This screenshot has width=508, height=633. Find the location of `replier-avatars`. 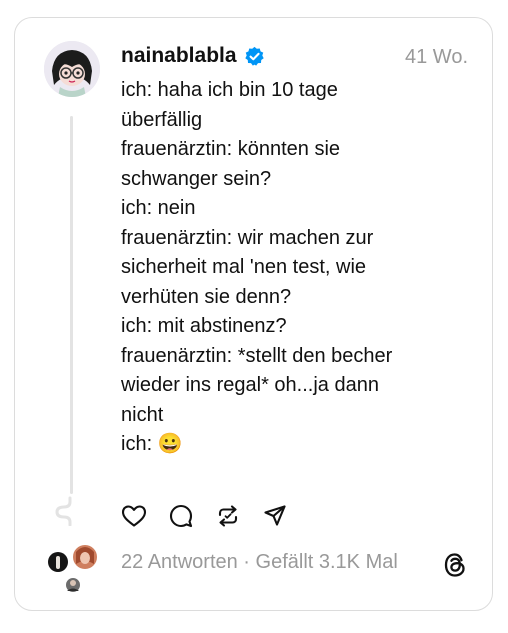

replier-avatars is located at coordinates (75, 568).